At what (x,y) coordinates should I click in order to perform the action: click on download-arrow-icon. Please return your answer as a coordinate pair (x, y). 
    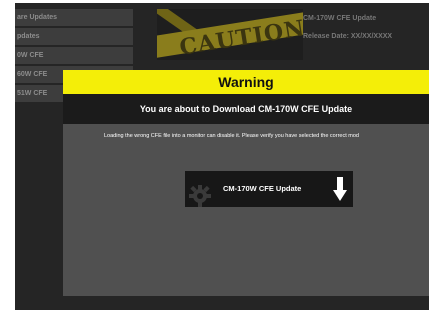
    Looking at the image, I should click on (340, 189).